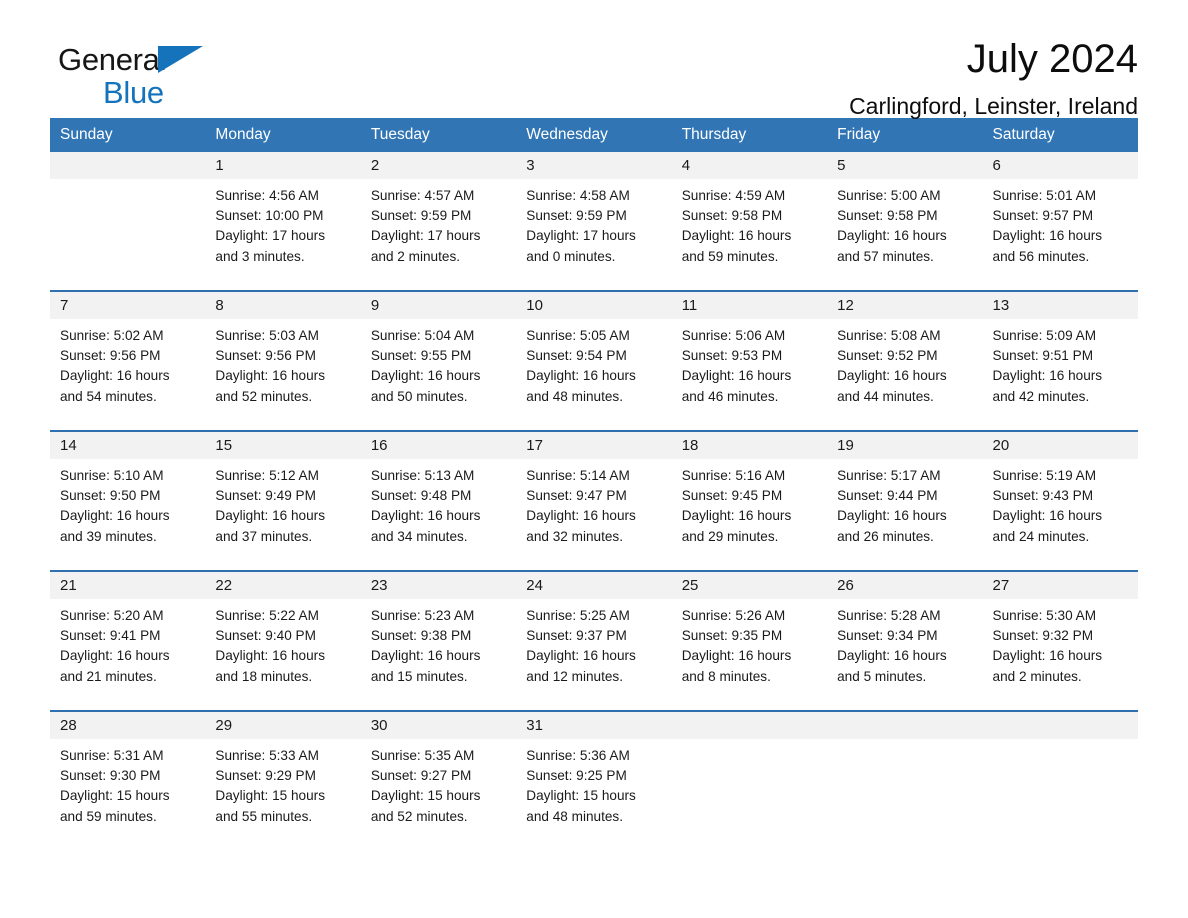 This screenshot has height=918, width=1188. What do you see at coordinates (422, 335) in the screenshot?
I see `day-detail-sunrise: Sunrise: 5:04 AM` at bounding box center [422, 335].